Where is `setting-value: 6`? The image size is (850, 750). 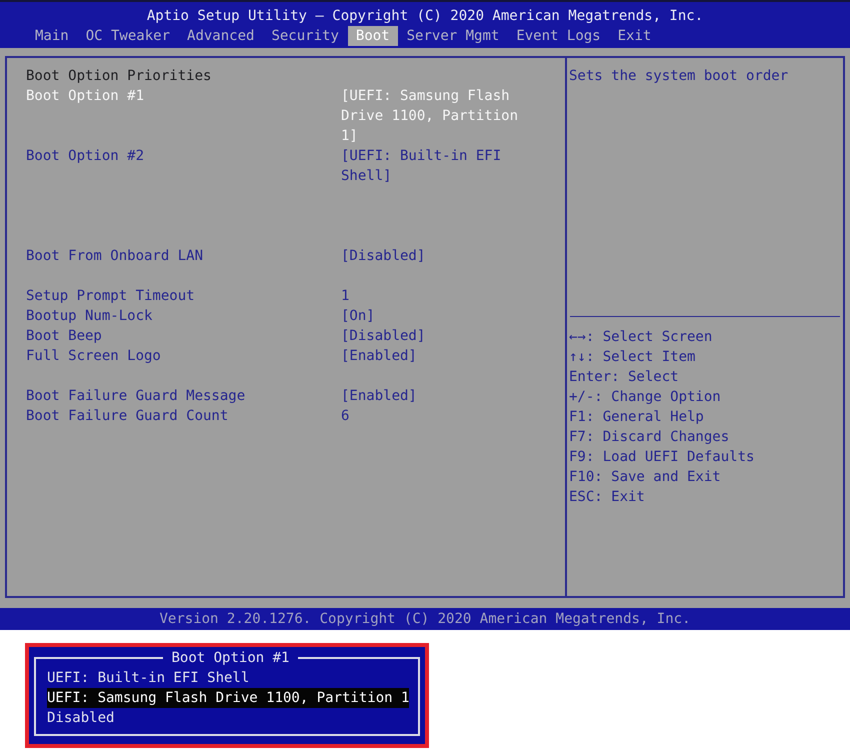
setting-value: 6 is located at coordinates (345, 416).